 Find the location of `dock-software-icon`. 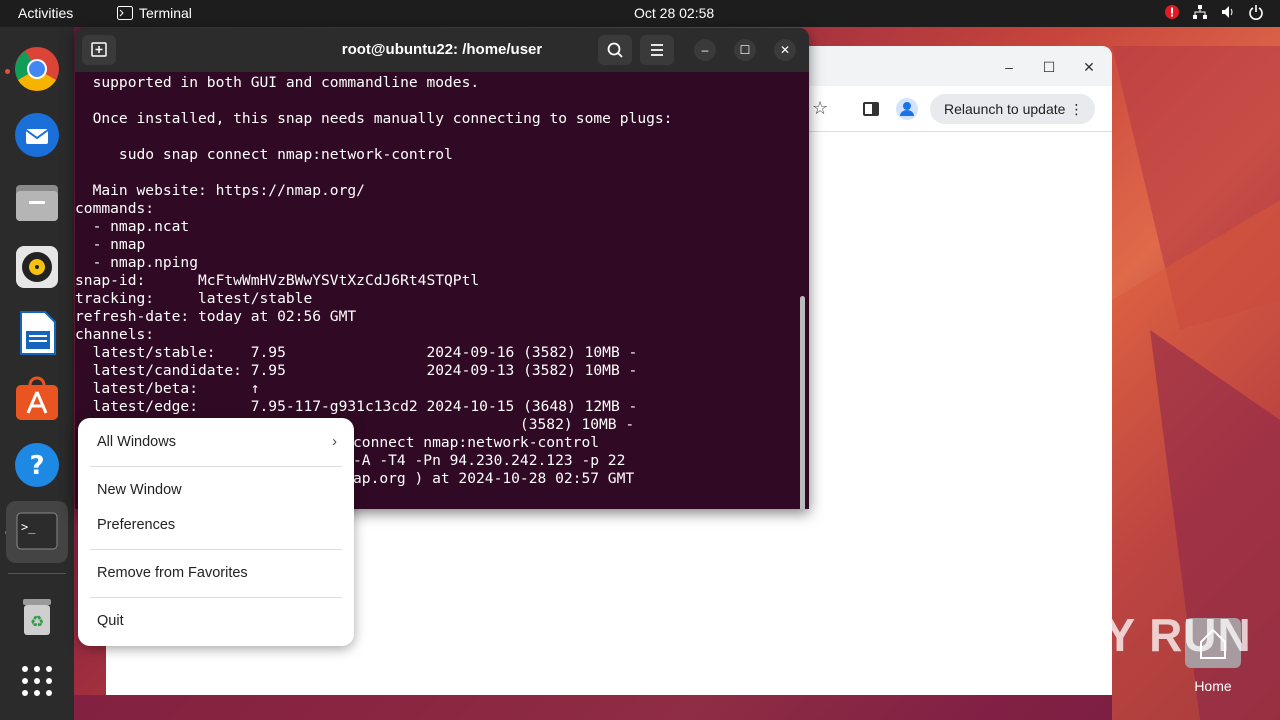

dock-software-icon is located at coordinates (37, 399).